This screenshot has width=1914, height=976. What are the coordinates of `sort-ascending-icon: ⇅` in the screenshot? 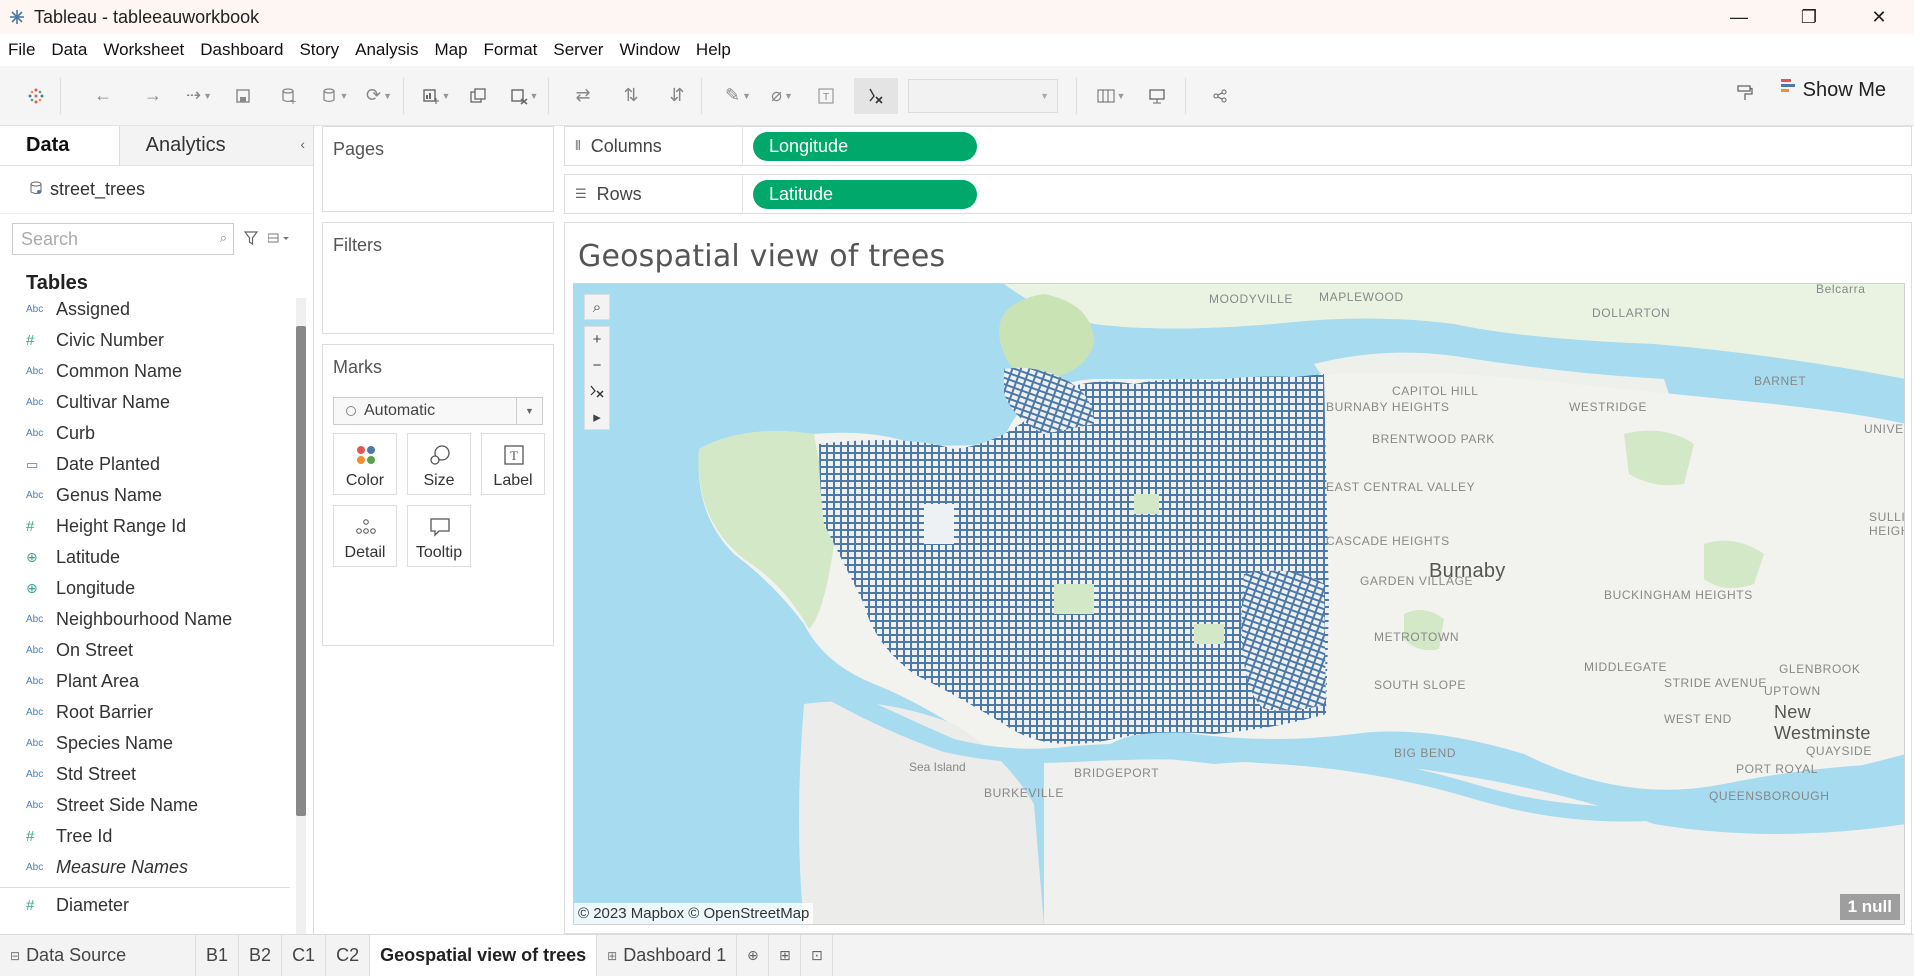 It's located at (631, 96).